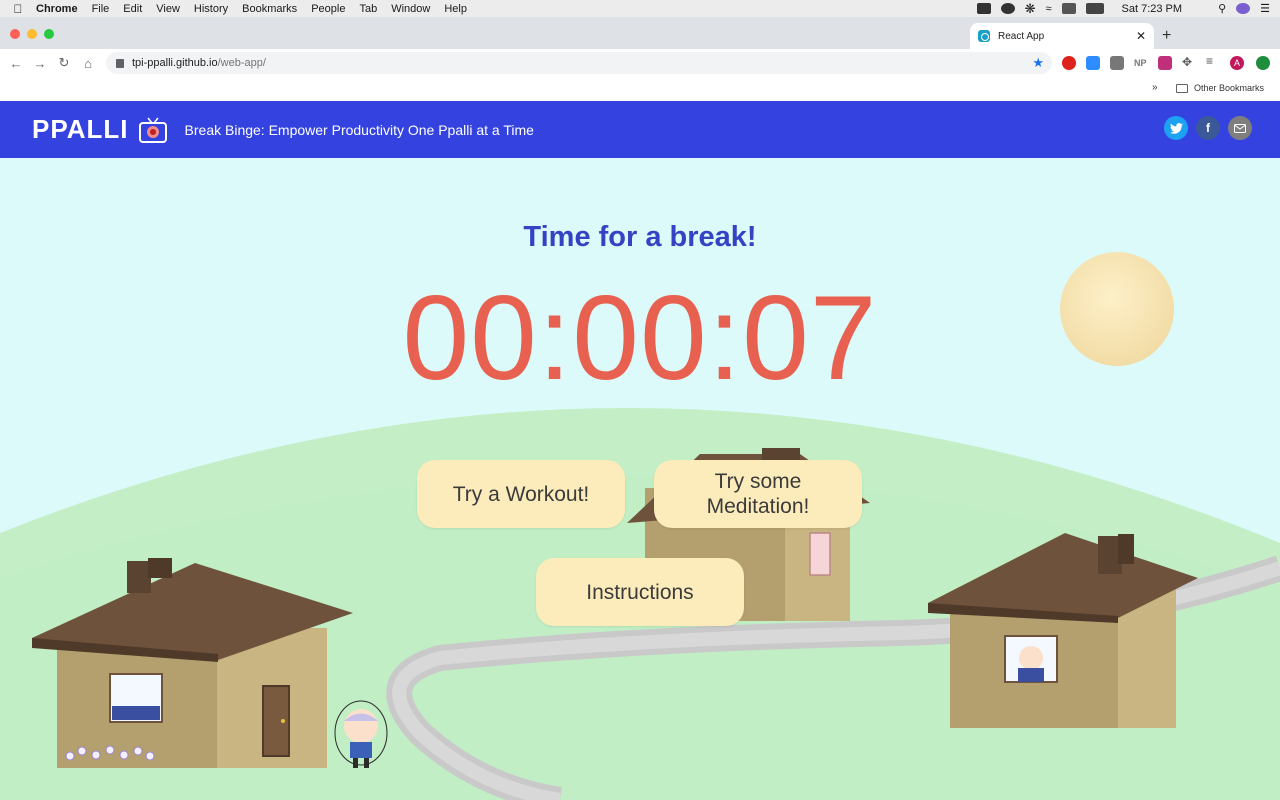  What do you see at coordinates (152, 130) in the screenshot?
I see `tv-logo-icon` at bounding box center [152, 130].